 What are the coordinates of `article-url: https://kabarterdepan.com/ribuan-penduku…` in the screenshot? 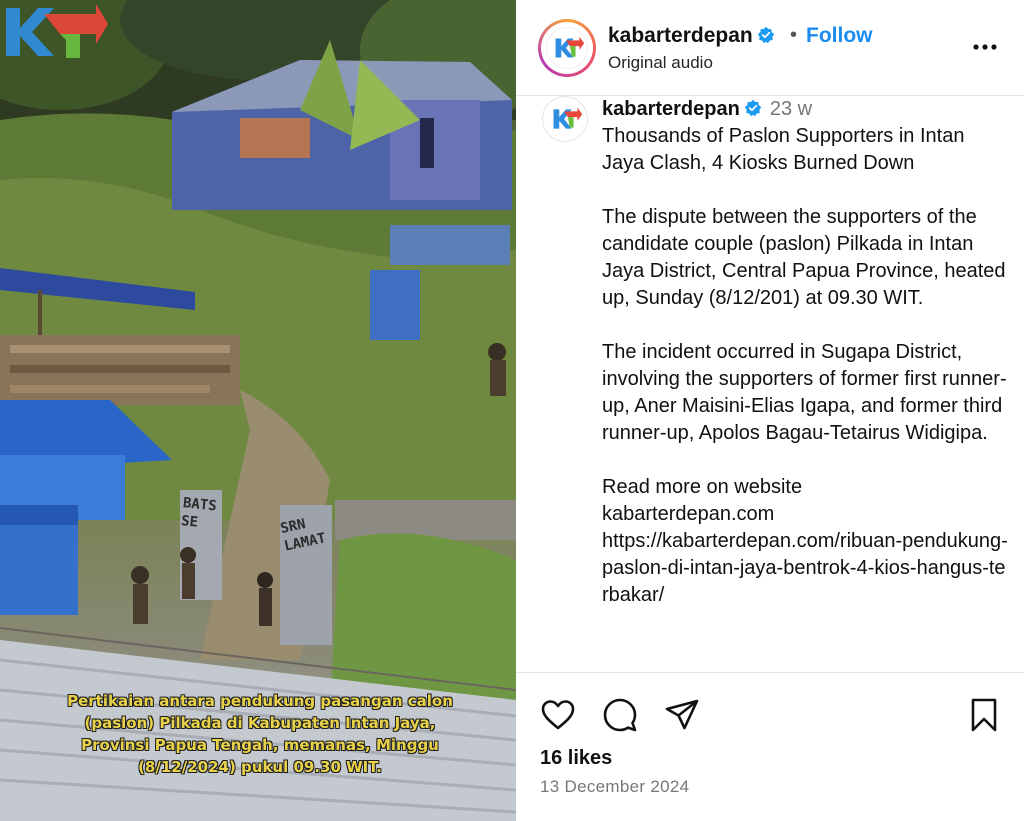 It's located at (805, 568).